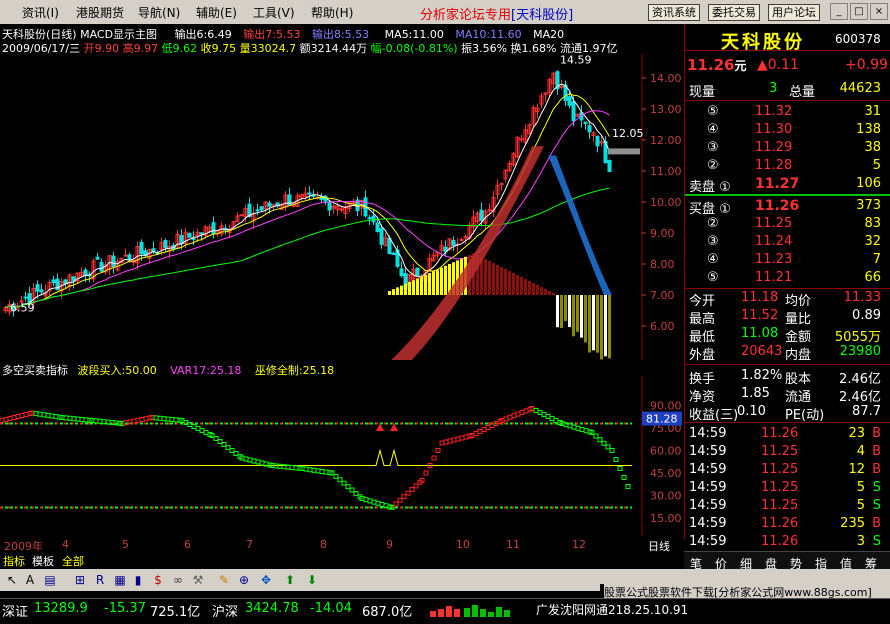  I want to click on tick-time: 14:59, so click(708, 487).